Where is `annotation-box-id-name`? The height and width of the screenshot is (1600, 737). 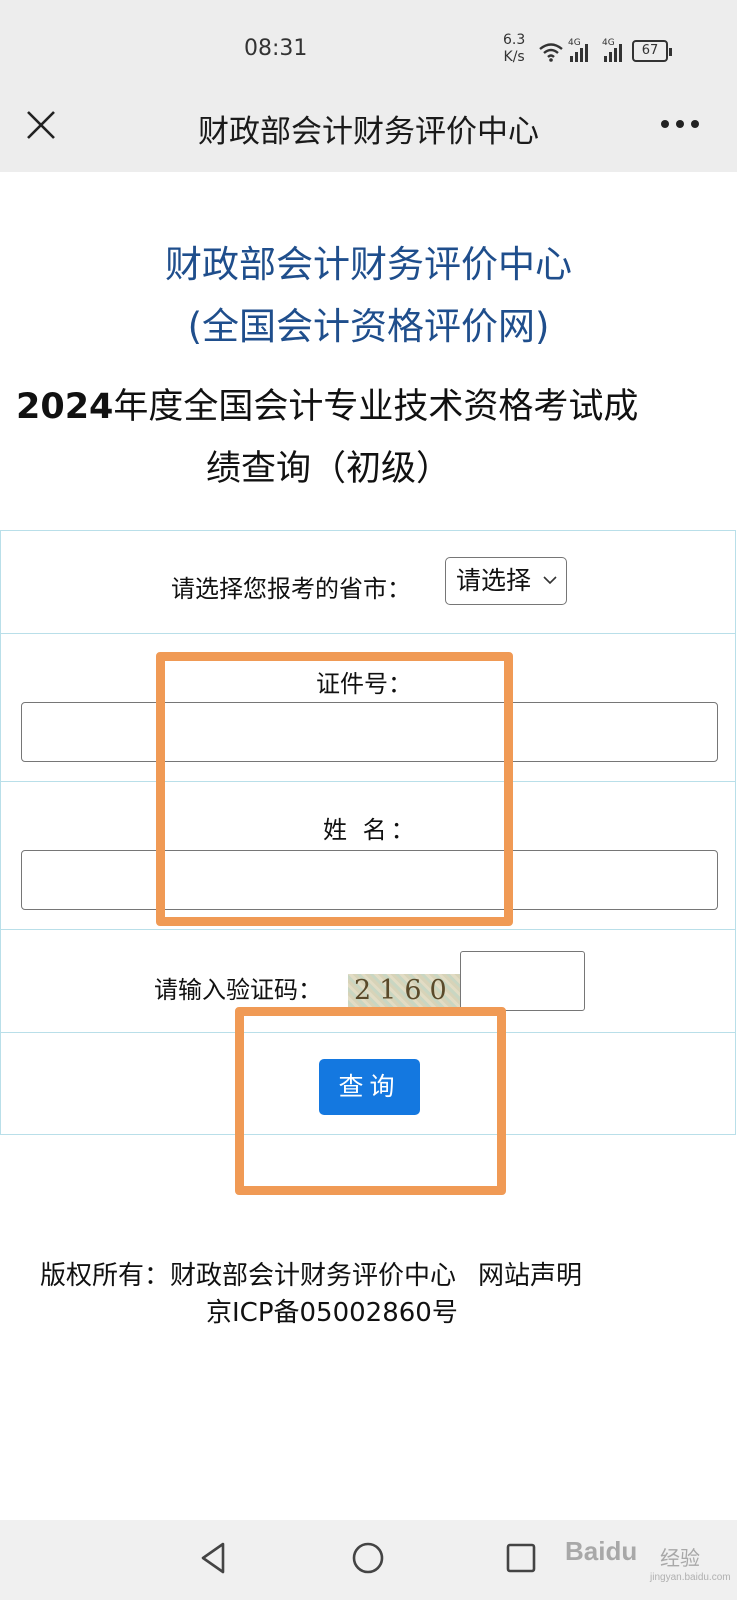
annotation-box-id-name is located at coordinates (334, 789).